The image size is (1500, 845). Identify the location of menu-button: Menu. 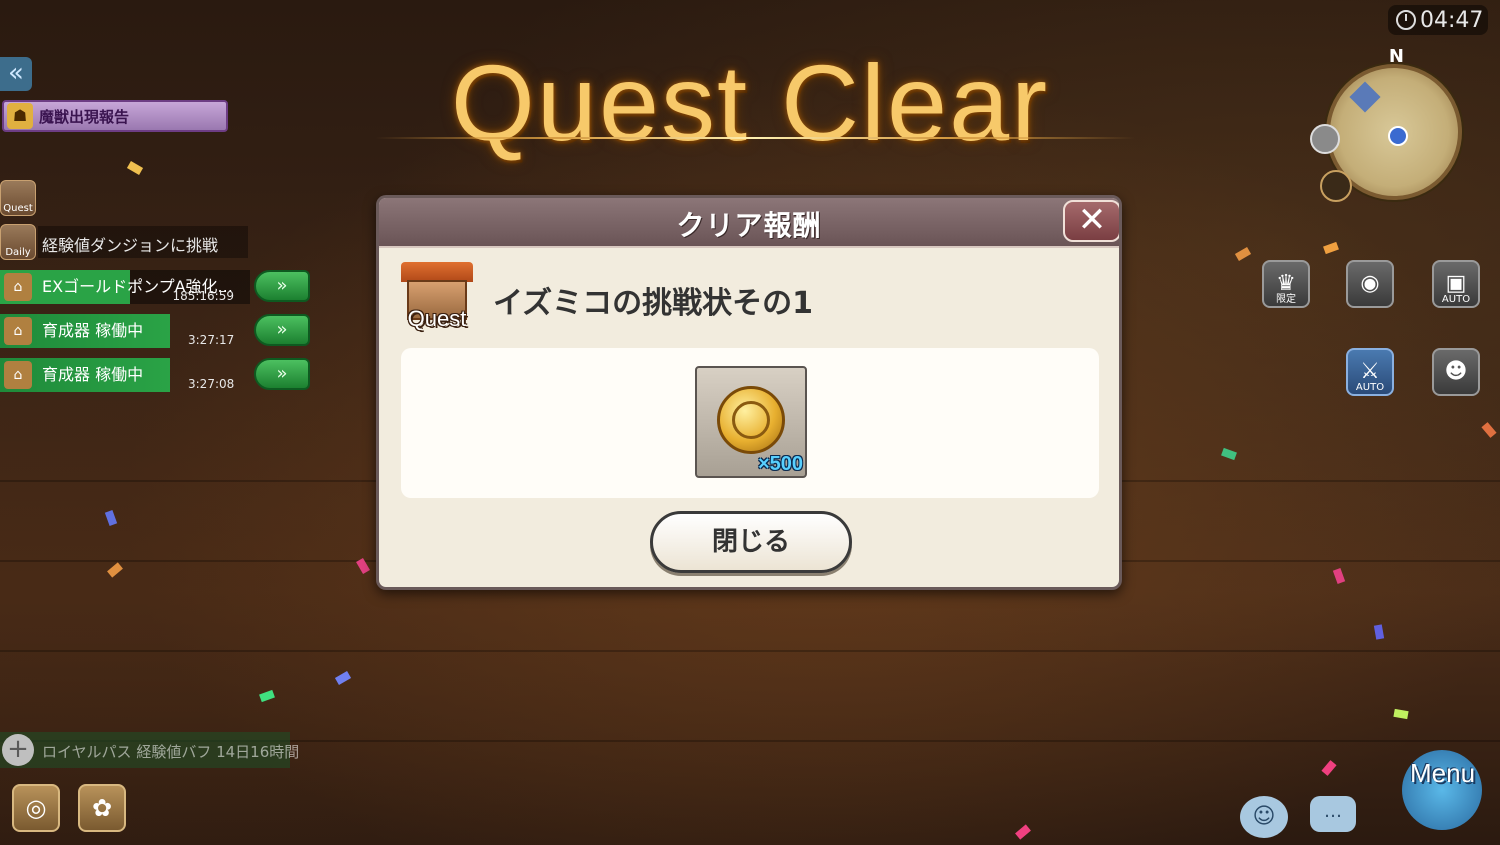
(1437, 792).